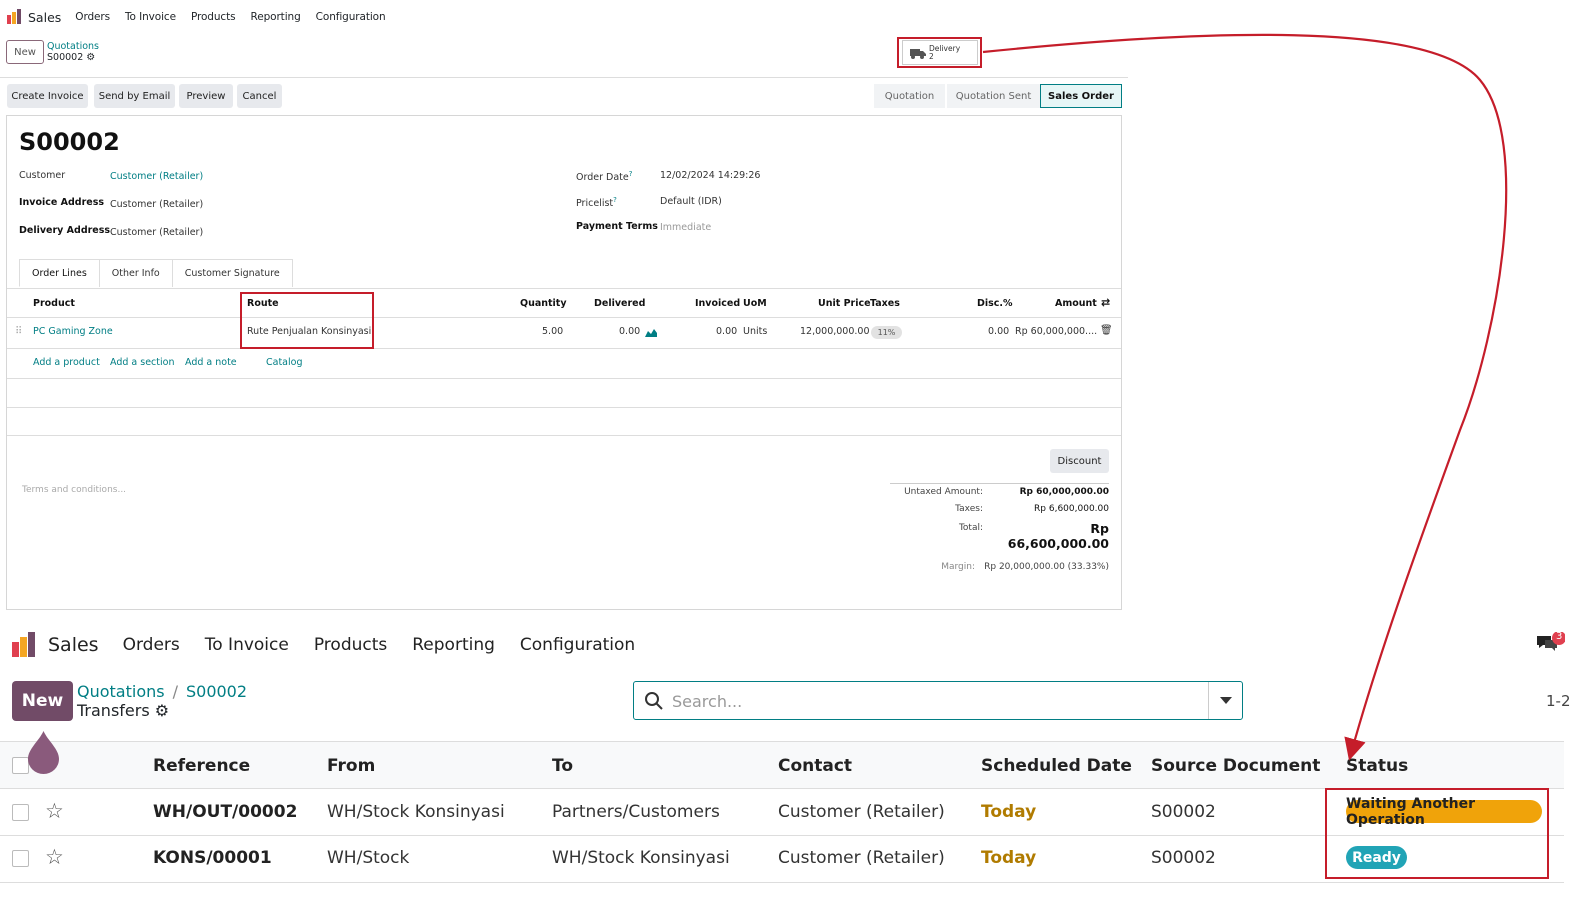 The width and height of the screenshot is (1583, 920). What do you see at coordinates (59, 273) in the screenshot?
I see `tab-order-lines: Order Lines` at bounding box center [59, 273].